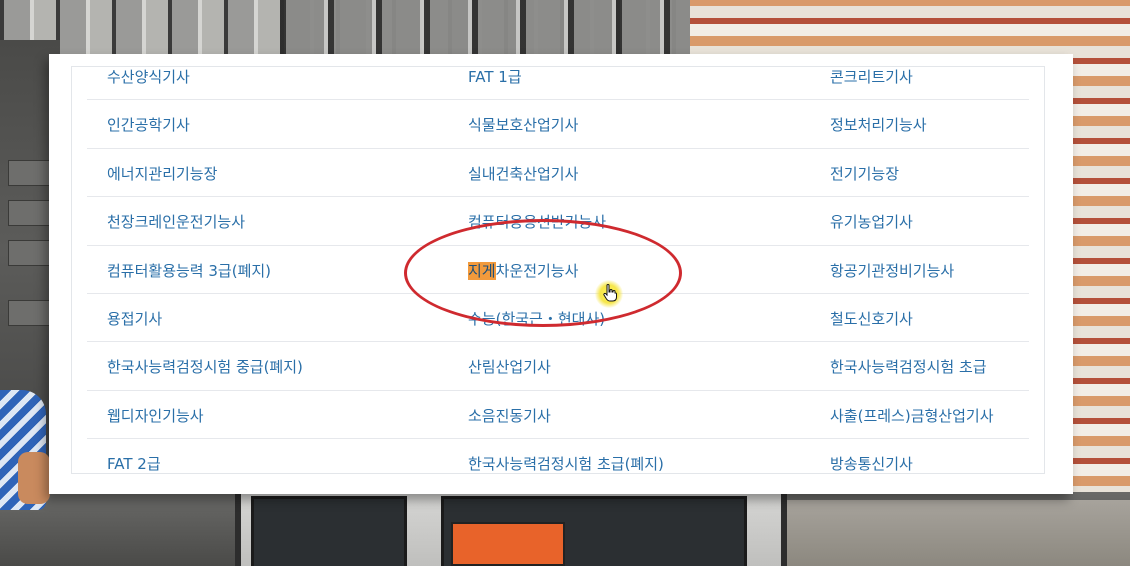 This screenshot has height=566, width=1130. I want to click on certificate-link: 실내건축산업기사, so click(523, 173).